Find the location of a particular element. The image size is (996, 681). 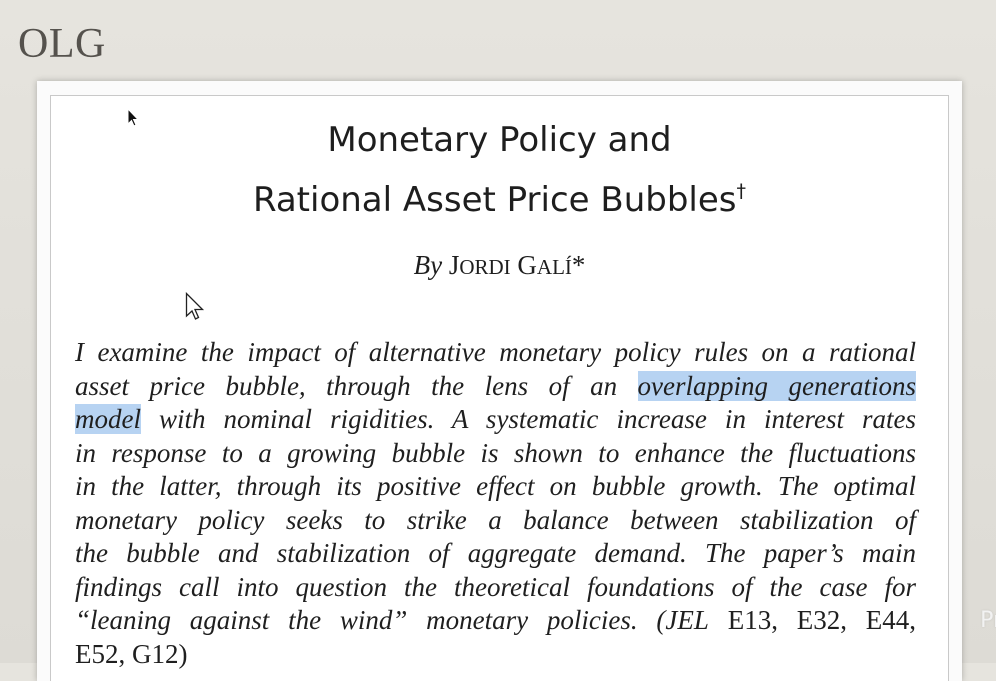

author-initial: G is located at coordinates (527, 265).